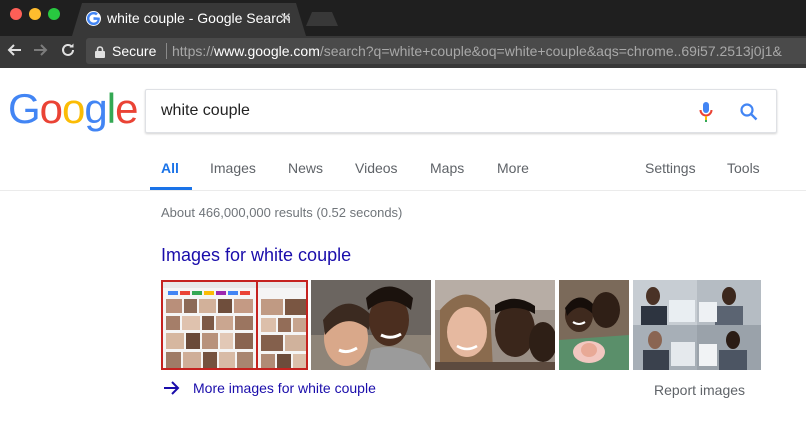 Image resolution: width=806 pixels, height=429 pixels. I want to click on tab-title: white couple - Google Search, so click(199, 18).